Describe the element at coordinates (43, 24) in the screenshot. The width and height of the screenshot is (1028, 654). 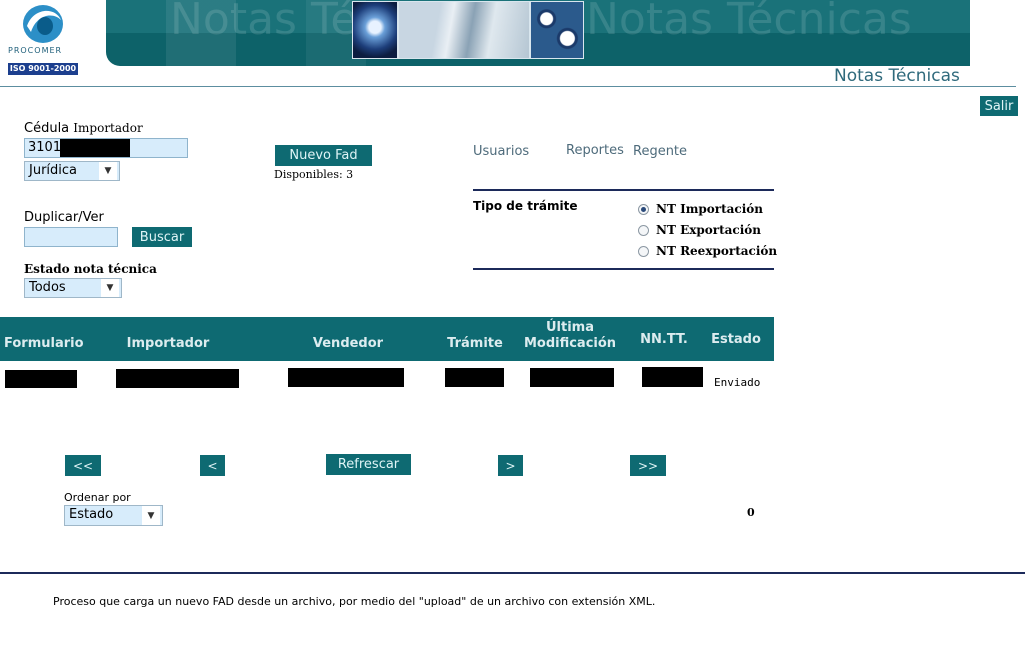
I see `logo-globe-icon` at that location.